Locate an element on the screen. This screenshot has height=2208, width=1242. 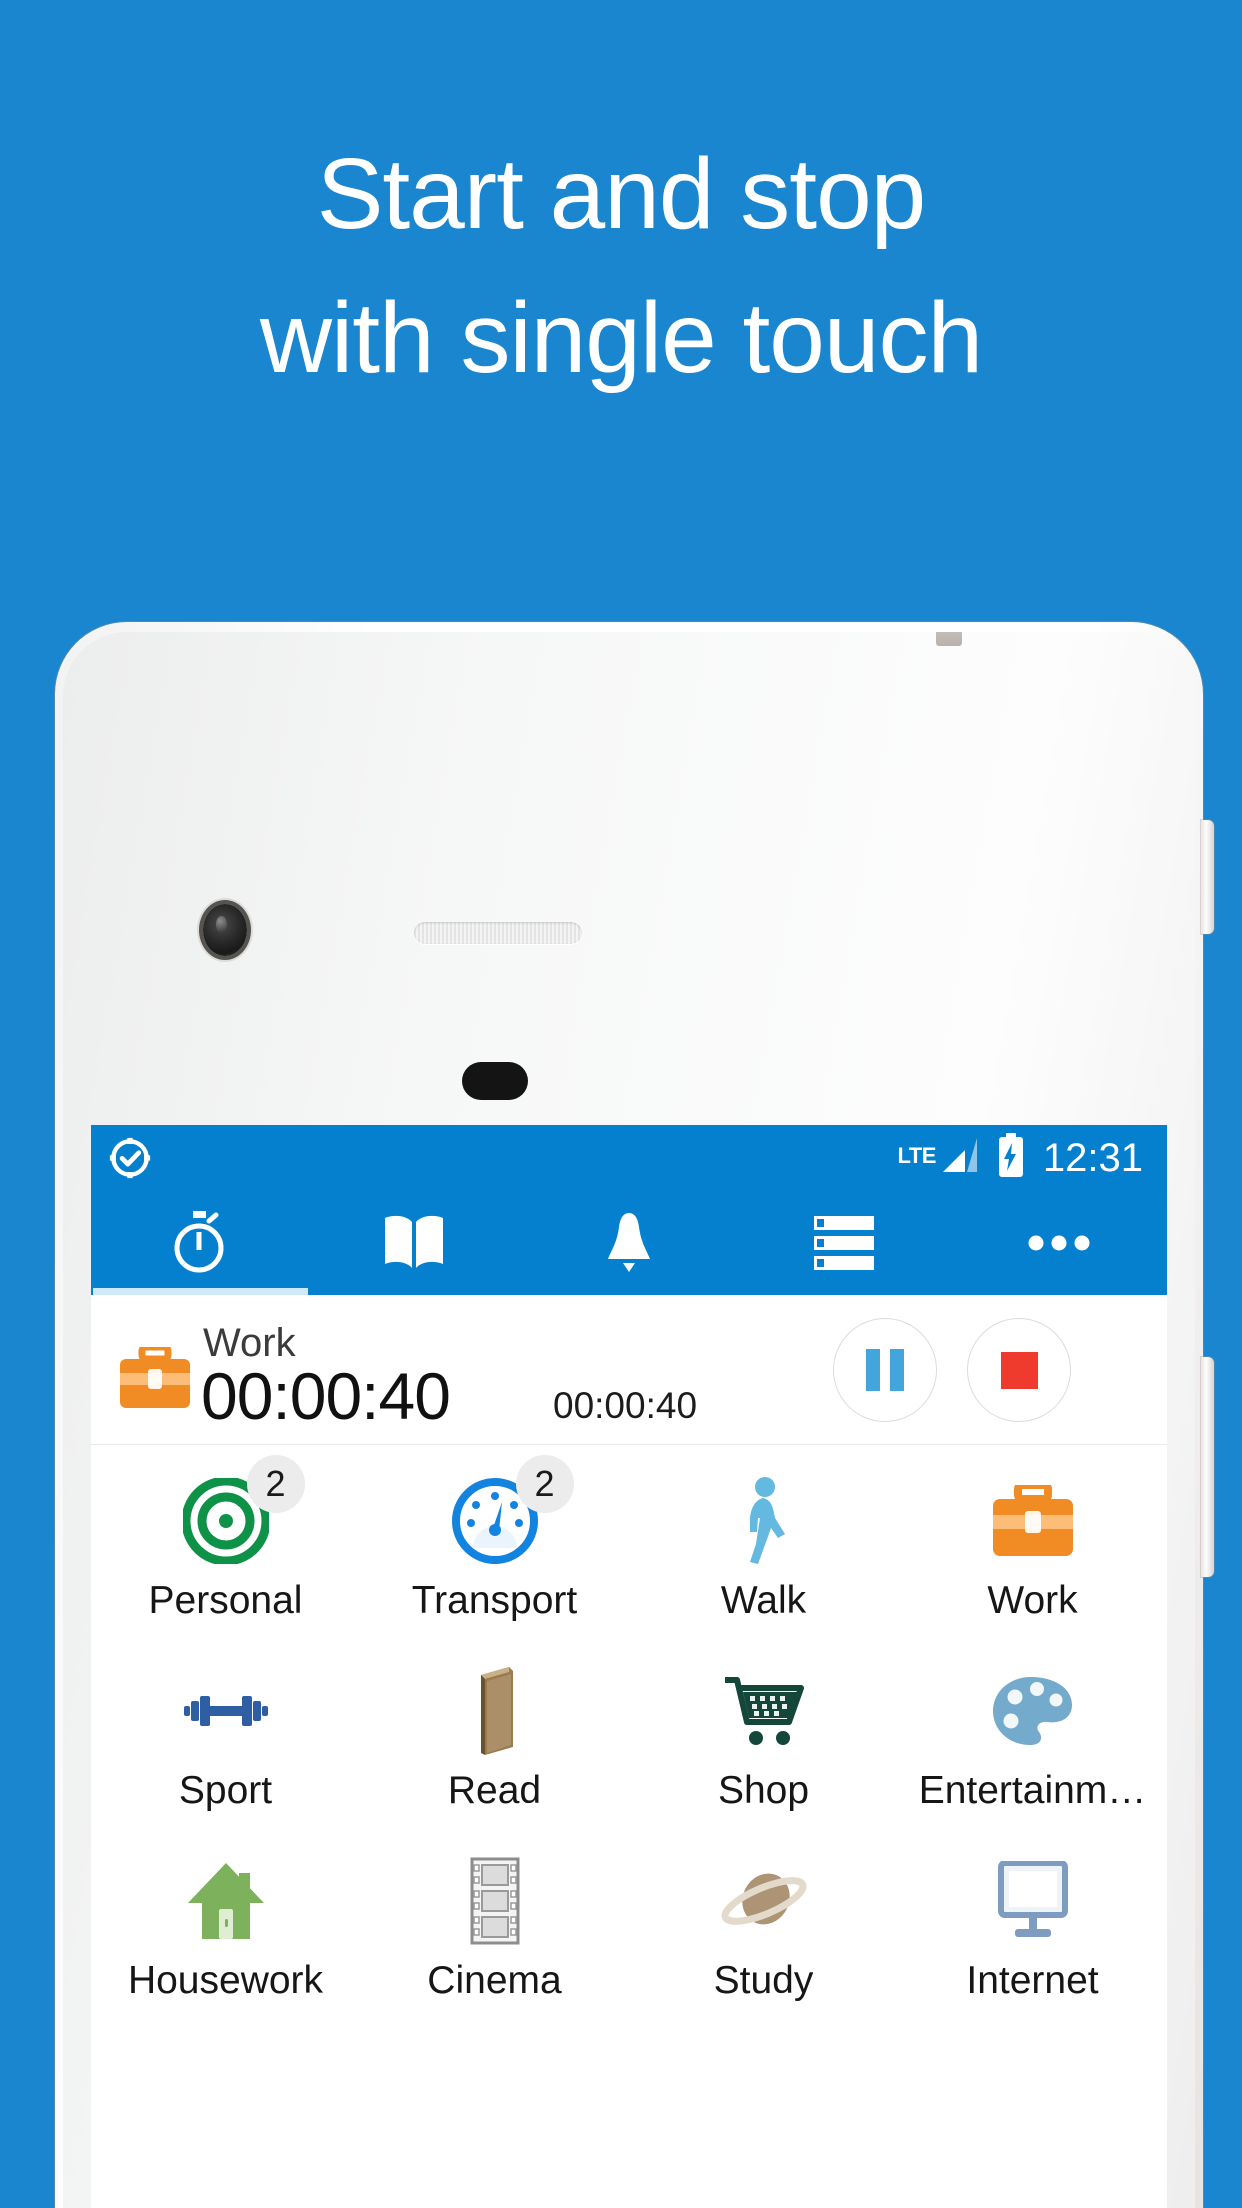
battery-charging-icon is located at coordinates (1011, 1158).